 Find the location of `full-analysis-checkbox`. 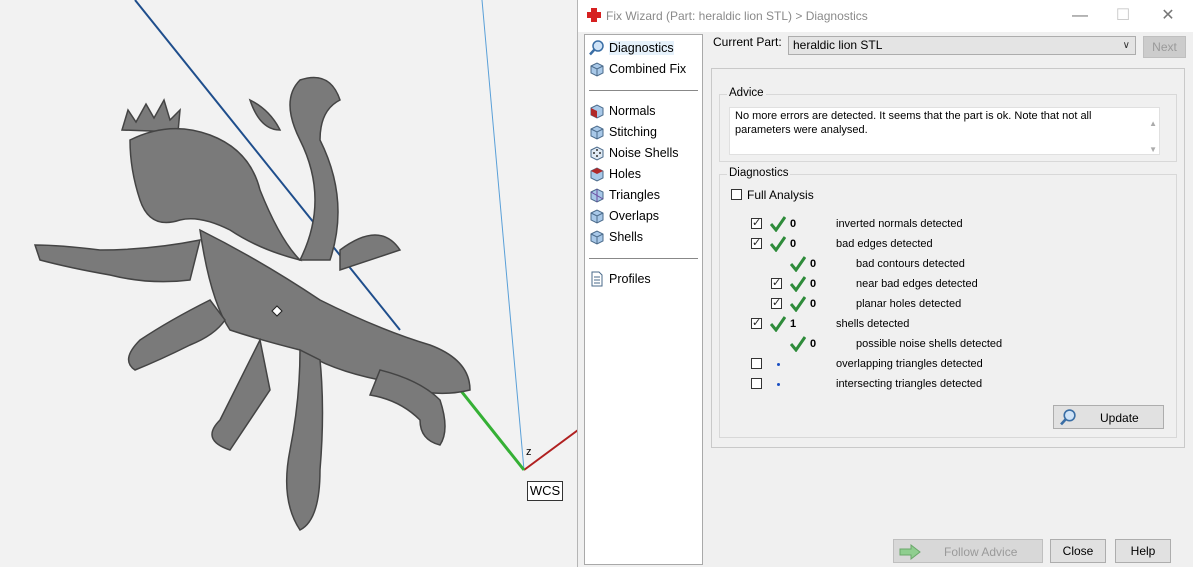

full-analysis-checkbox is located at coordinates (736, 194).